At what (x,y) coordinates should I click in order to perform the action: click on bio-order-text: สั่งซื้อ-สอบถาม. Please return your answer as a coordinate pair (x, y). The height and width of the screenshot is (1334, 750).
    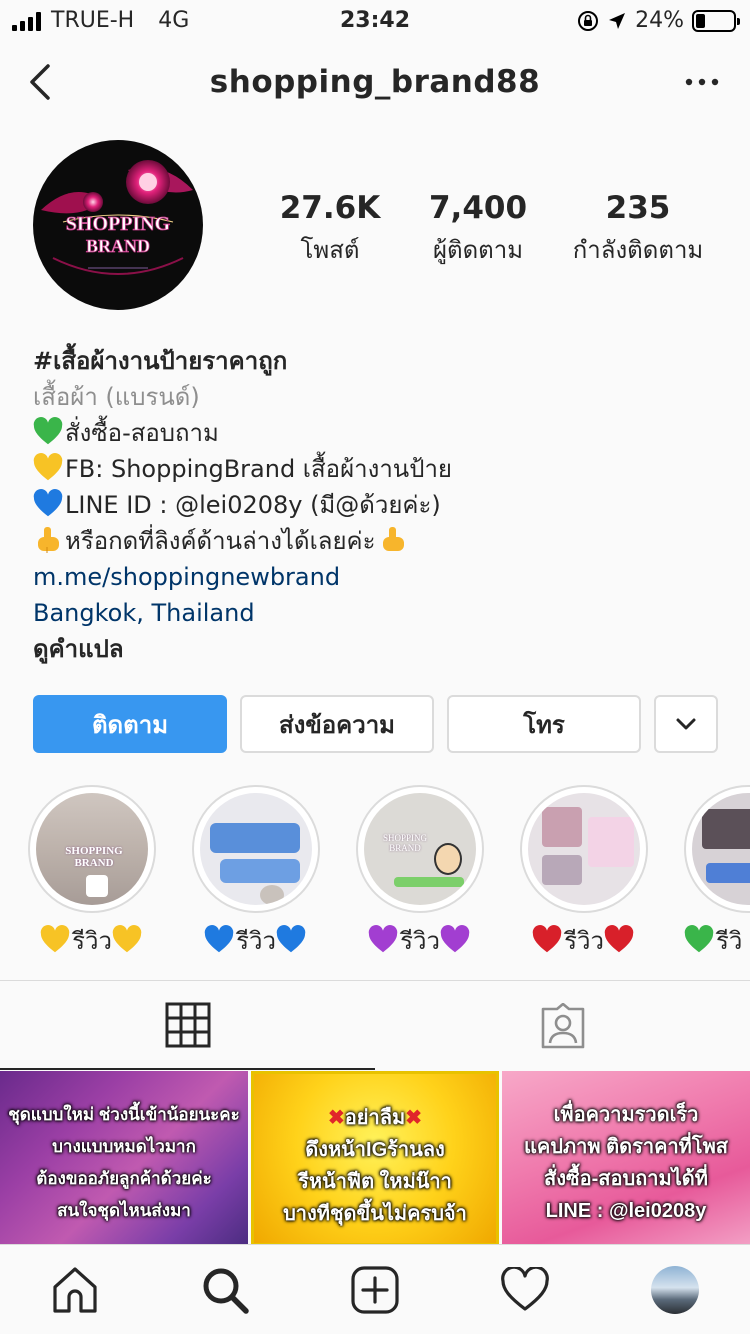
    Looking at the image, I should click on (142, 433).